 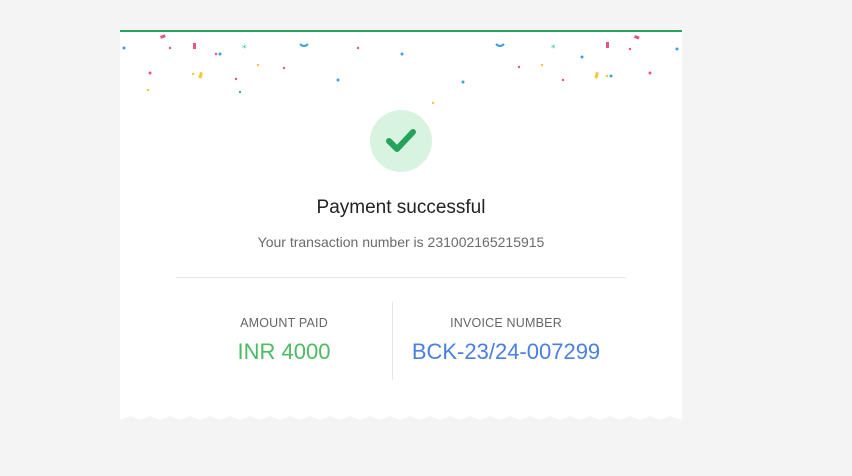 I want to click on invoice-number-label: INVOICE NUMBER, so click(x=506, y=323).